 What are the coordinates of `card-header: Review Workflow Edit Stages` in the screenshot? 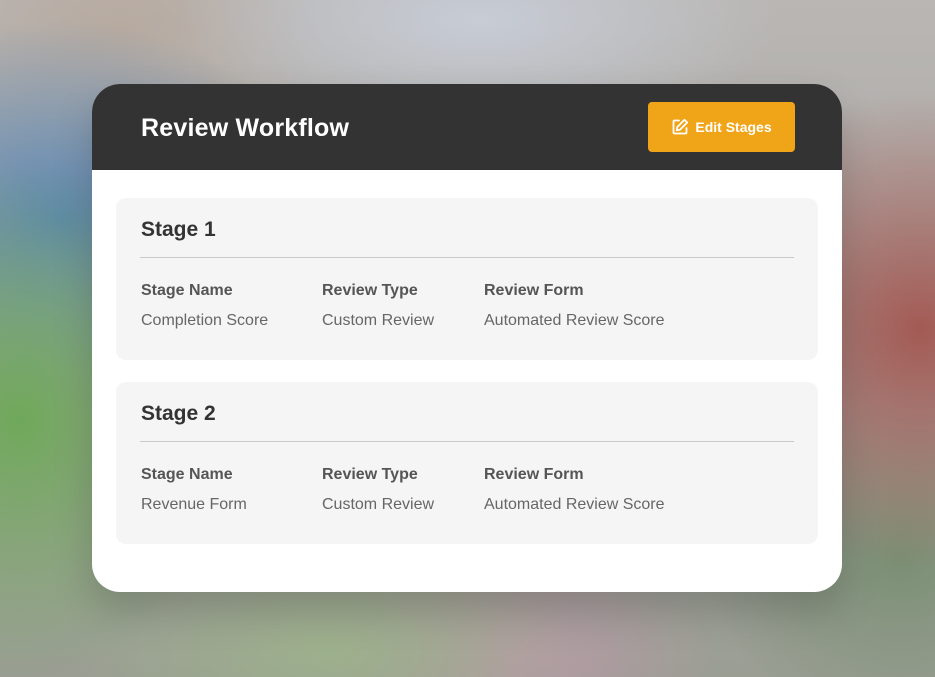 It's located at (467, 127).